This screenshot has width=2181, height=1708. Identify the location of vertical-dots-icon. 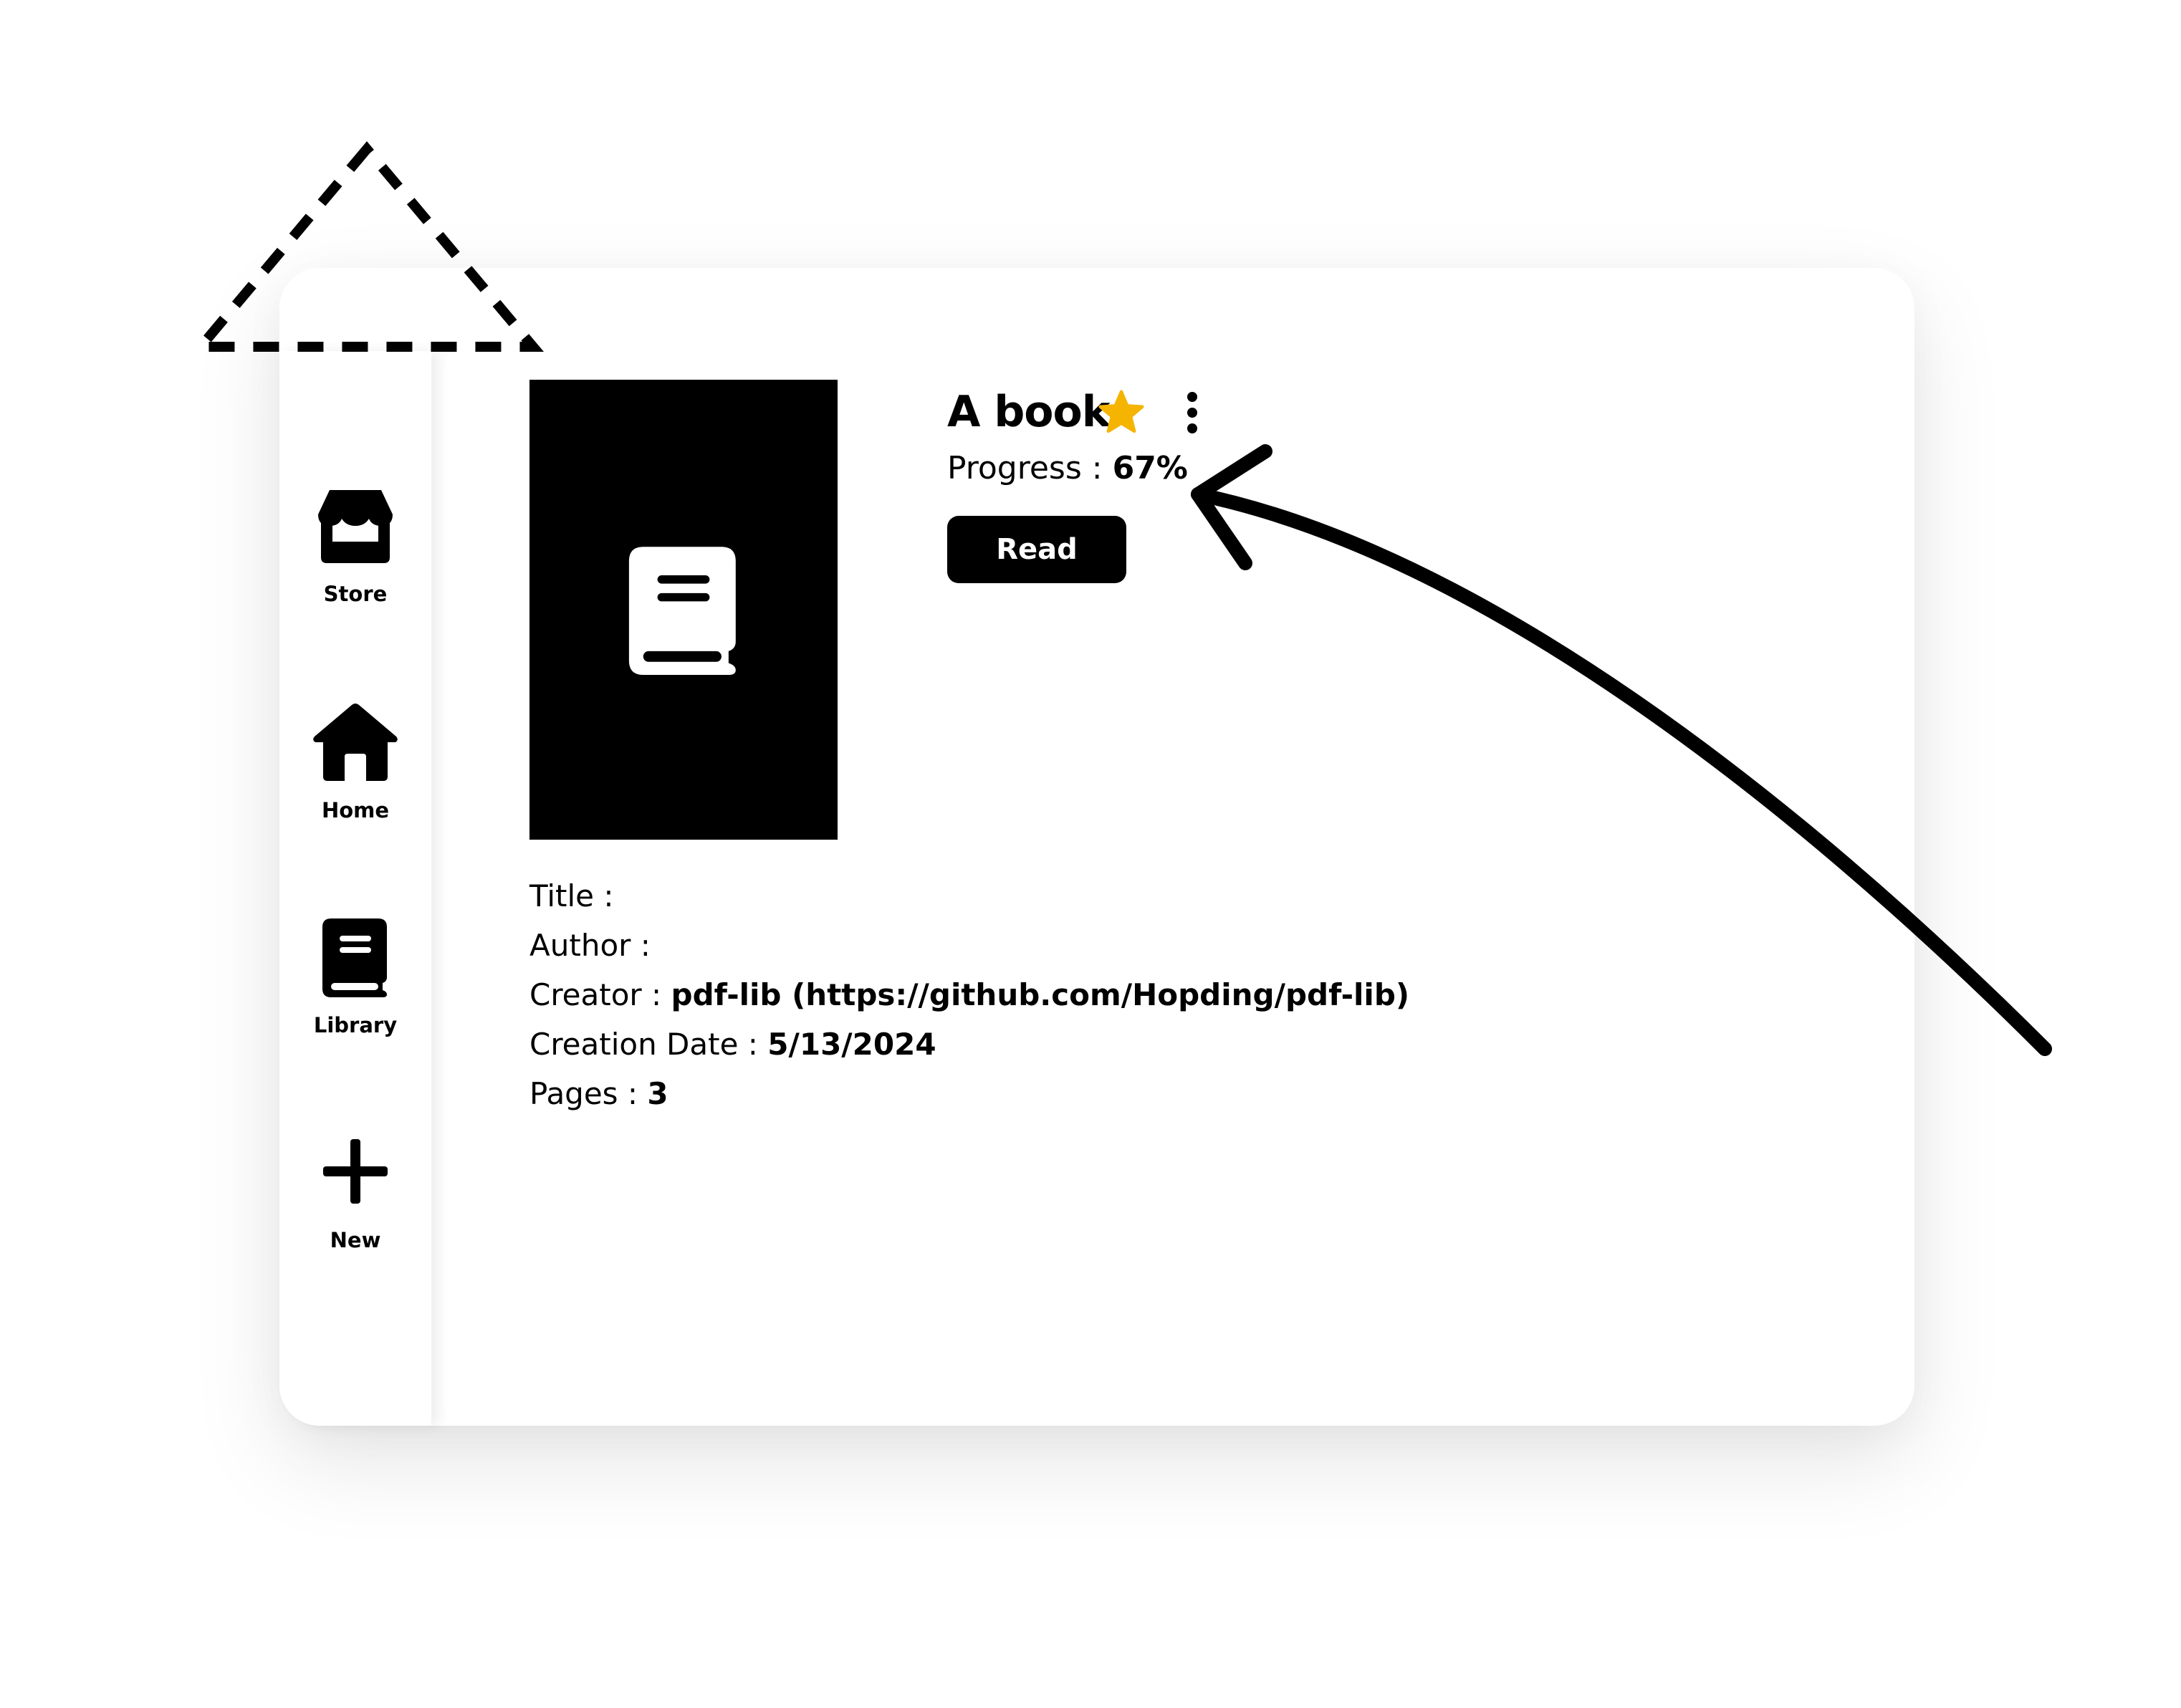
(1193, 412).